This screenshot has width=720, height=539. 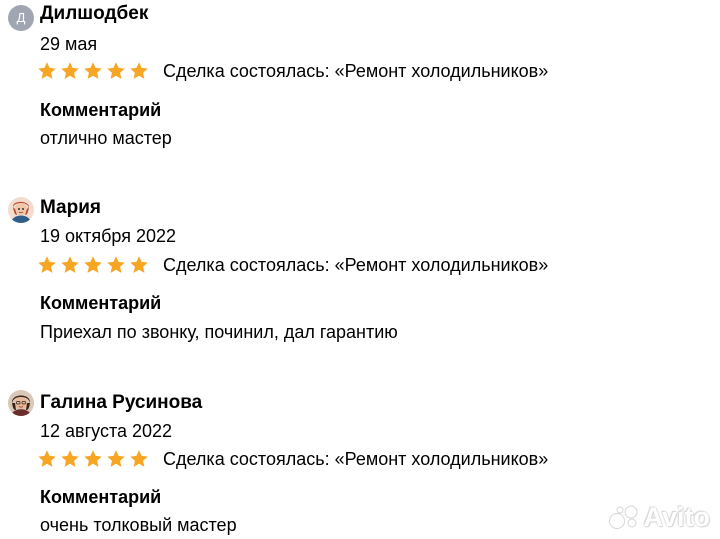 What do you see at coordinates (70, 208) in the screenshot?
I see `review-author: Мария` at bounding box center [70, 208].